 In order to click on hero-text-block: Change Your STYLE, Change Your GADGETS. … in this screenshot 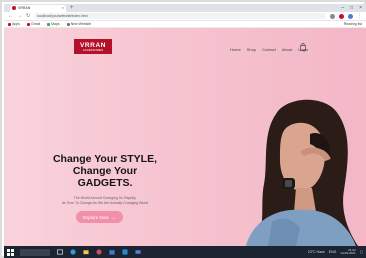, I will do `click(105, 179)`.